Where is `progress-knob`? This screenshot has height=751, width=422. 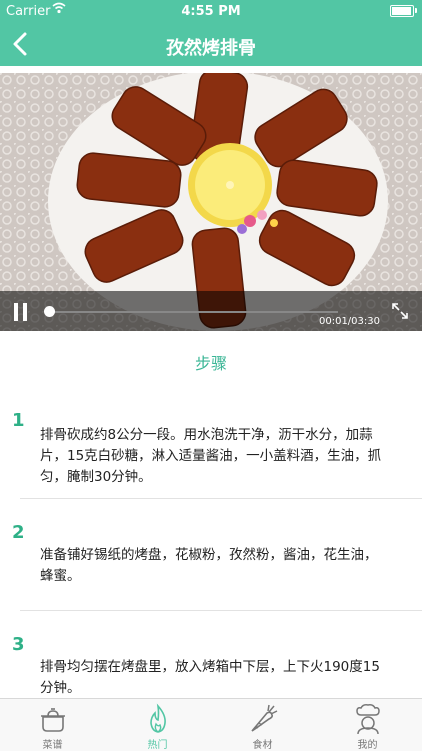 progress-knob is located at coordinates (50, 311).